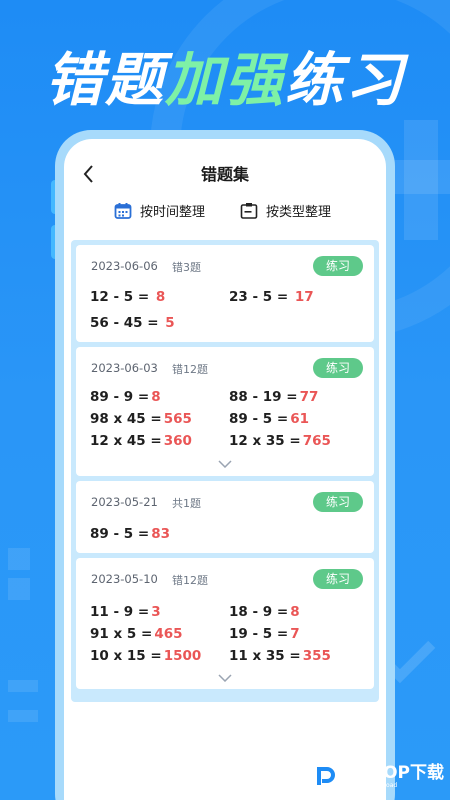 The height and width of the screenshot is (800, 450). Describe the element at coordinates (104, 80) in the screenshot. I see `headline-part1: 错题` at that location.